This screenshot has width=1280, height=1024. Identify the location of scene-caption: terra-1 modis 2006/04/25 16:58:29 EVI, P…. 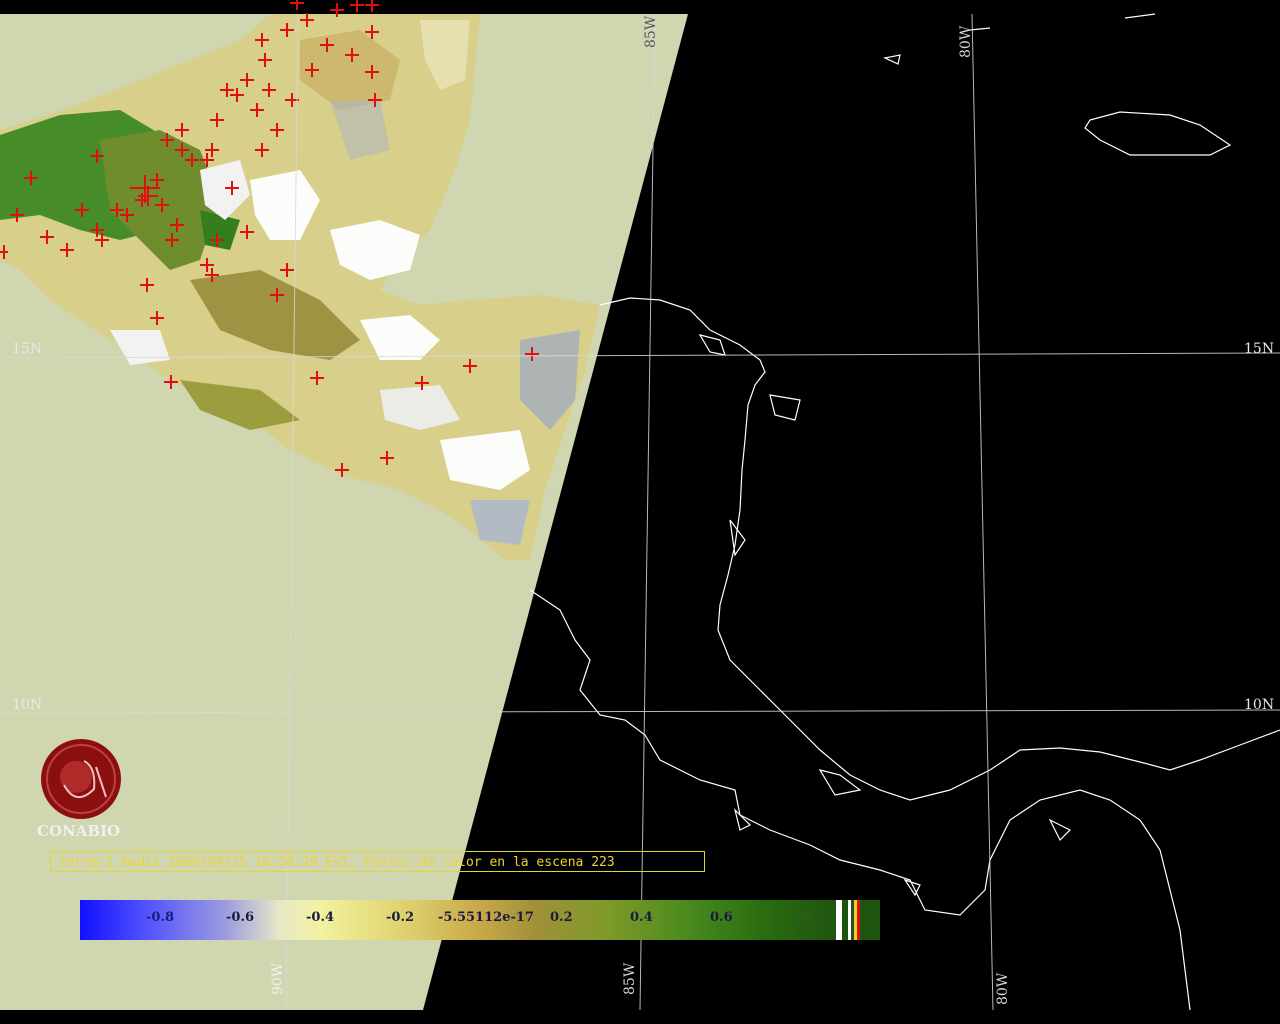
(377, 861).